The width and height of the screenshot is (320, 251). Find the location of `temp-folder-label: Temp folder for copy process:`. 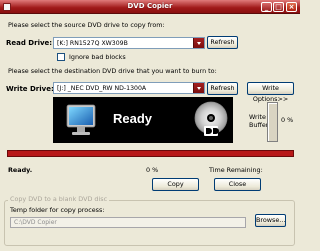

temp-folder-label: Temp folder for copy process: is located at coordinates (57, 210).